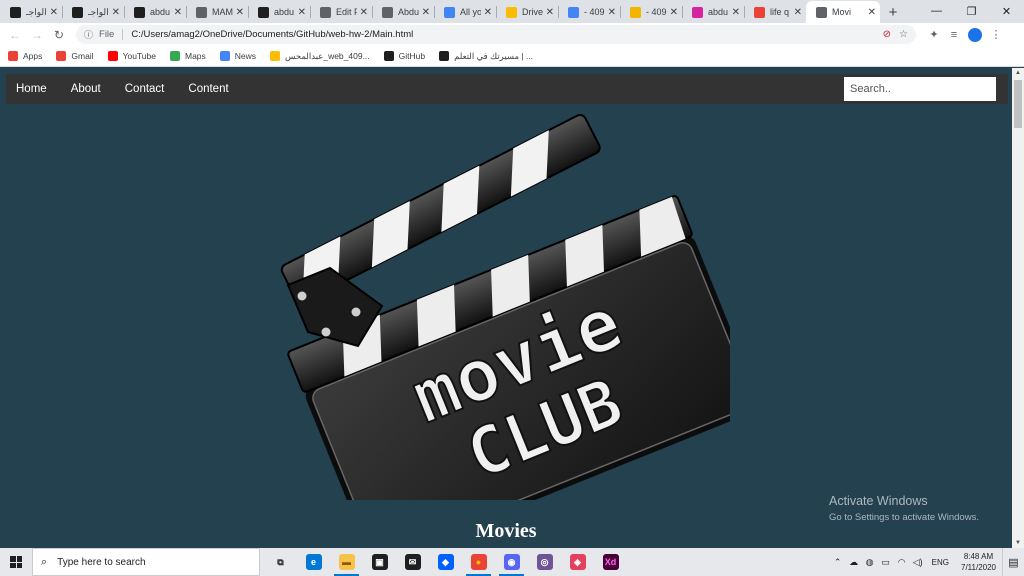 The width and height of the screenshot is (1024, 576). What do you see at coordinates (15, 35) in the screenshot?
I see `back-icon: ←` at bounding box center [15, 35].